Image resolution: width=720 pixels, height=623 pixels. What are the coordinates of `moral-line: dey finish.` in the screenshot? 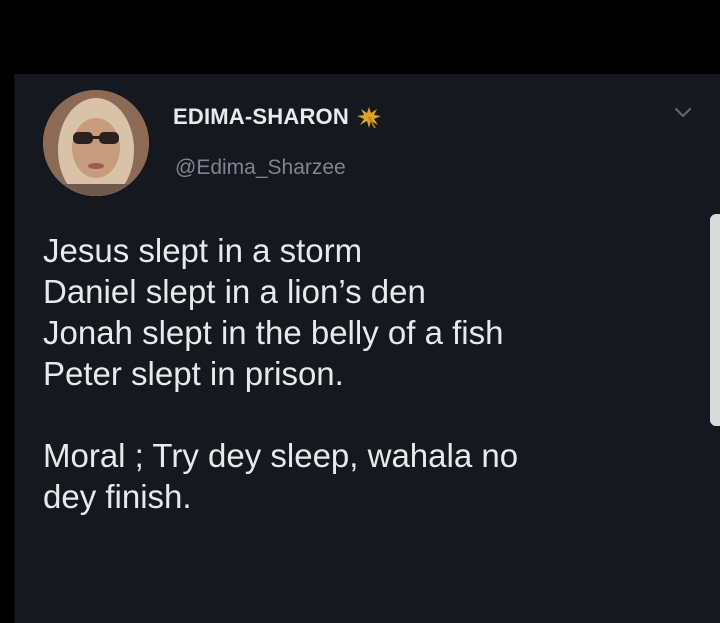 It's located at (117, 496).